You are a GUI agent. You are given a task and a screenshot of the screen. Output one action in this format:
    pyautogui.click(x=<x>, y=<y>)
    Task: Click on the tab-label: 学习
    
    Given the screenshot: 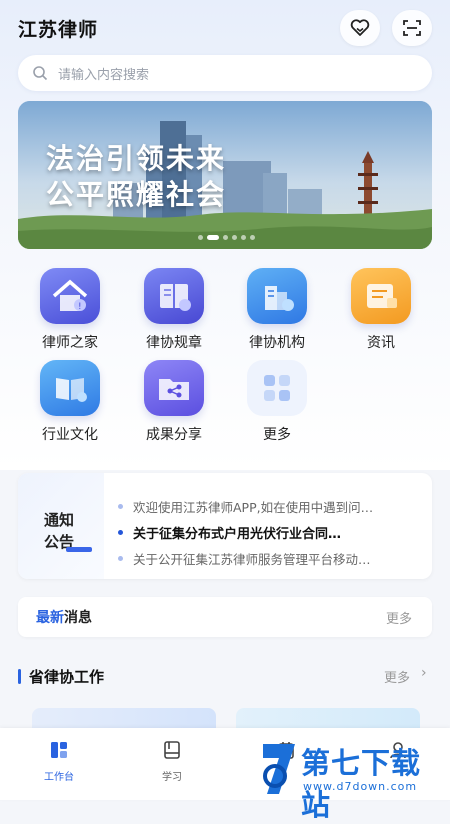 What is the action you would take?
    pyautogui.click(x=172, y=777)
    